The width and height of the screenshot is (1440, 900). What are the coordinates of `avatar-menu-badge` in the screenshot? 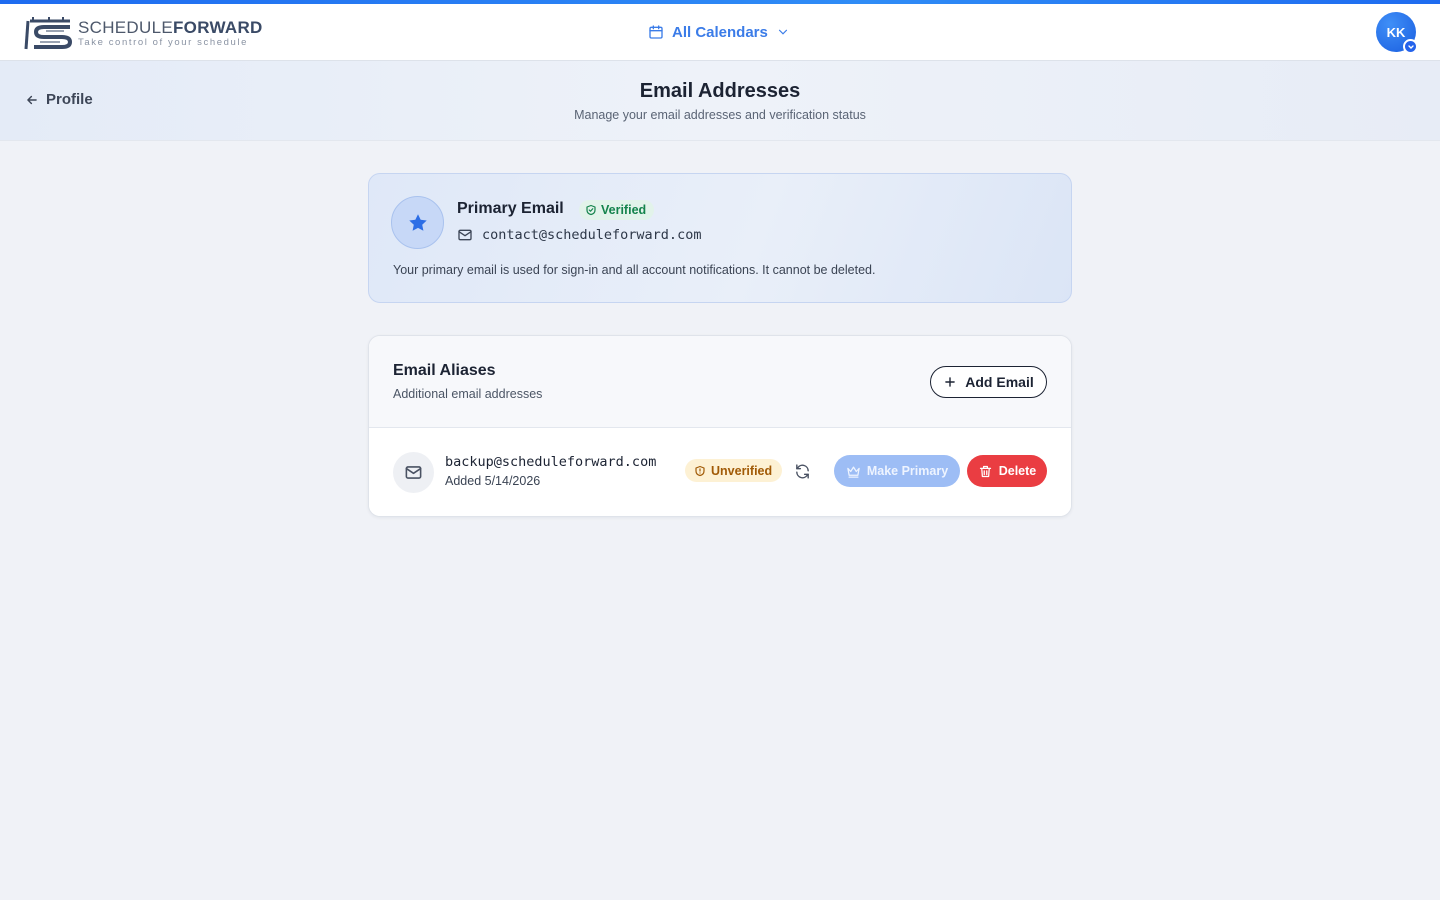 It's located at (1410, 46).